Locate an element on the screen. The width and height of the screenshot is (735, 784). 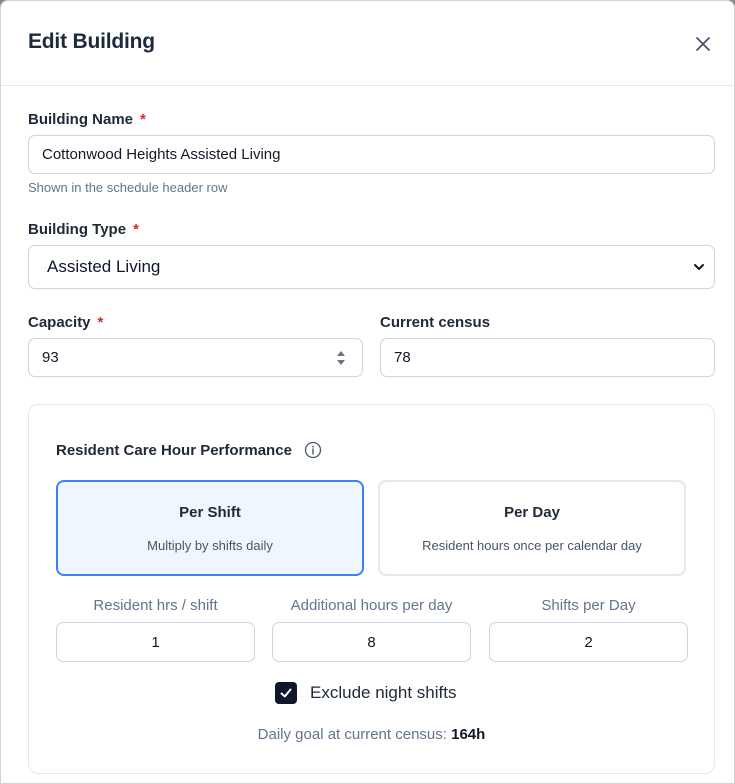
exclude-night-shifts-checkbox is located at coordinates (286, 693).